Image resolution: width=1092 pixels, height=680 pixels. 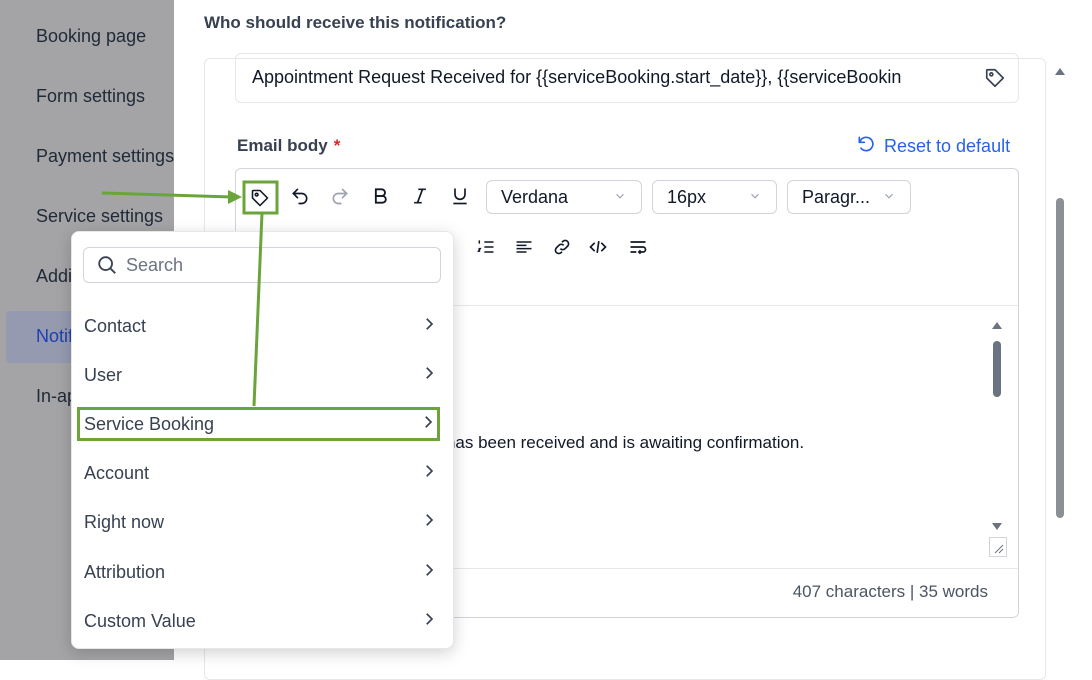 I want to click on menu-item-label: Right now, so click(x=124, y=521).